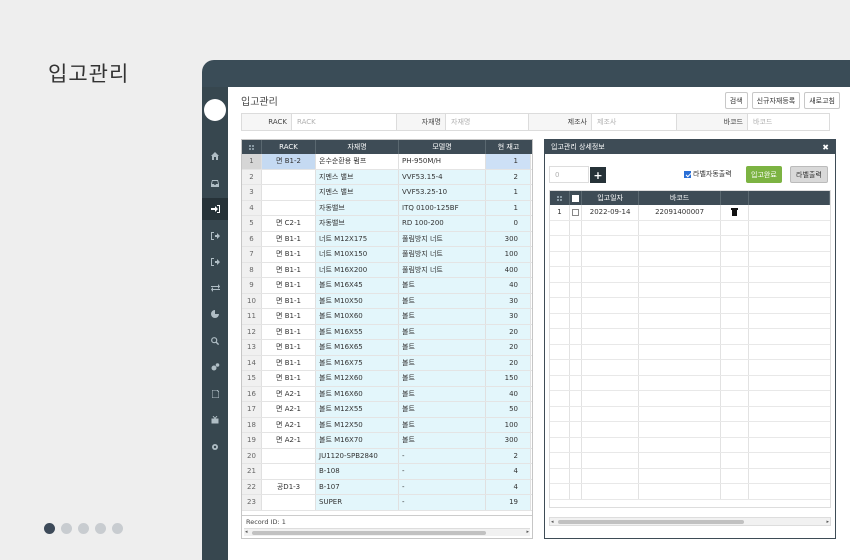 This screenshot has height=560, width=850. I want to click on table-row: 11 면 B1-1 볼트 M10X60 볼트 30, so click(387, 317).